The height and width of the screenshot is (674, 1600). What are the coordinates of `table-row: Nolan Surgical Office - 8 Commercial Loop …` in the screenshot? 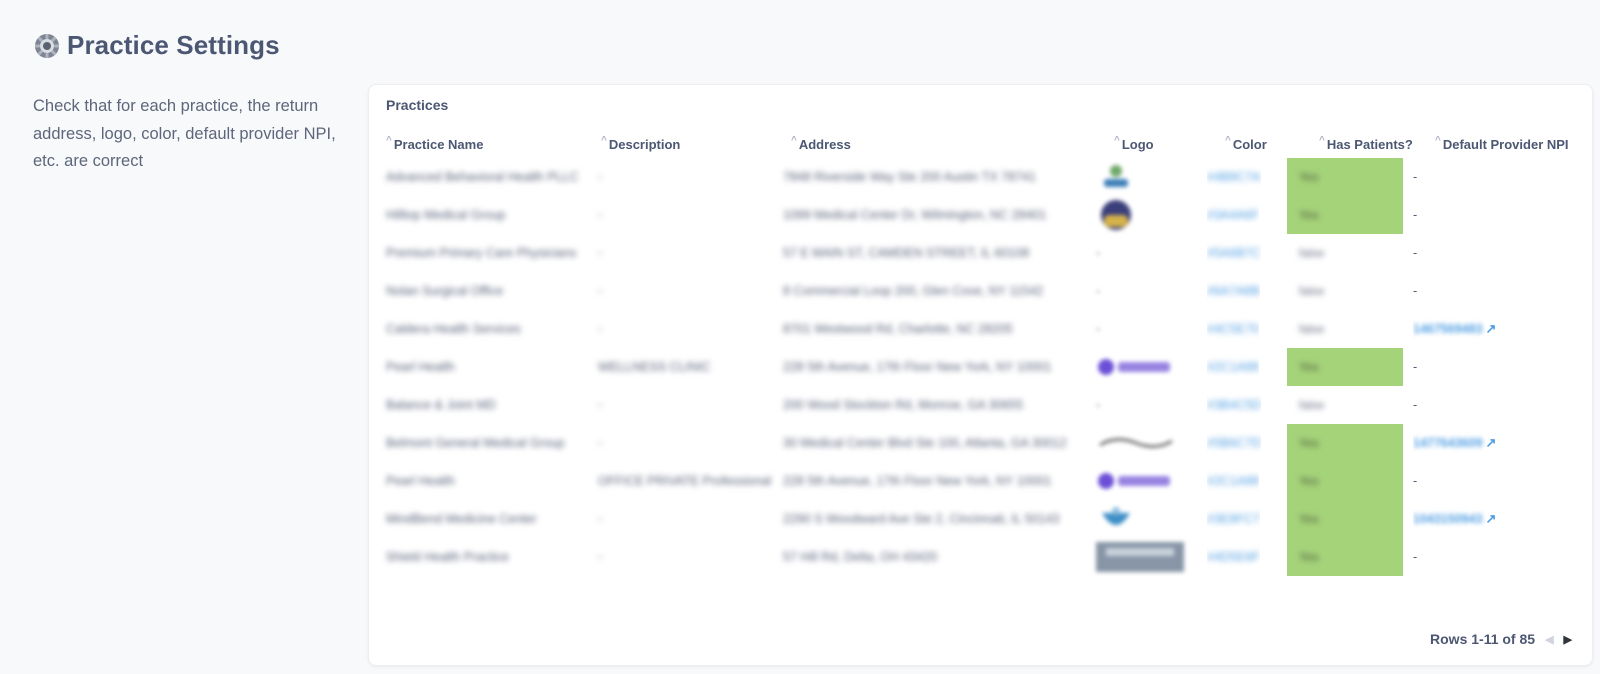 It's located at (980, 291).